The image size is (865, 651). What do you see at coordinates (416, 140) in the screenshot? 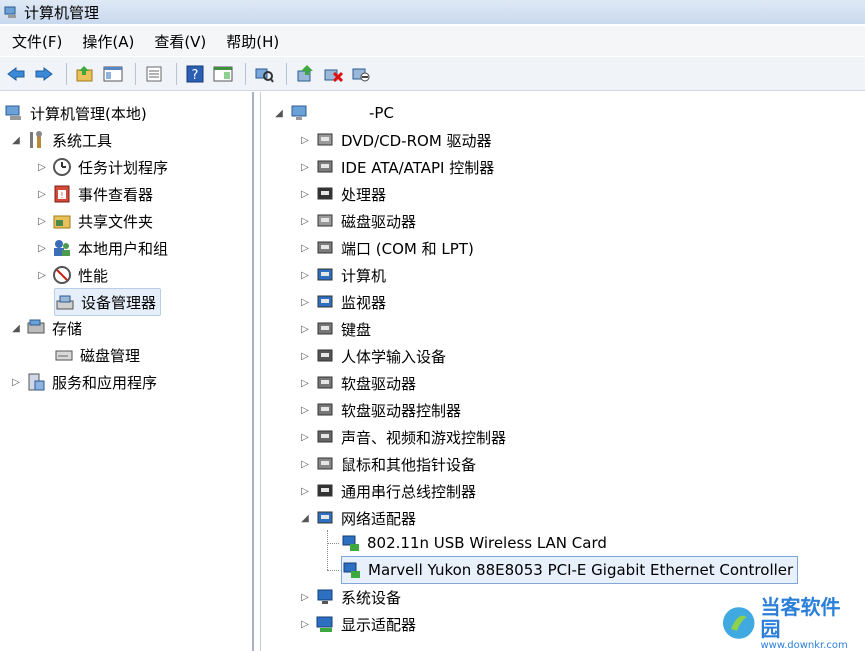
I see `device-label: DVD/CD-ROM 驱动器` at bounding box center [416, 140].